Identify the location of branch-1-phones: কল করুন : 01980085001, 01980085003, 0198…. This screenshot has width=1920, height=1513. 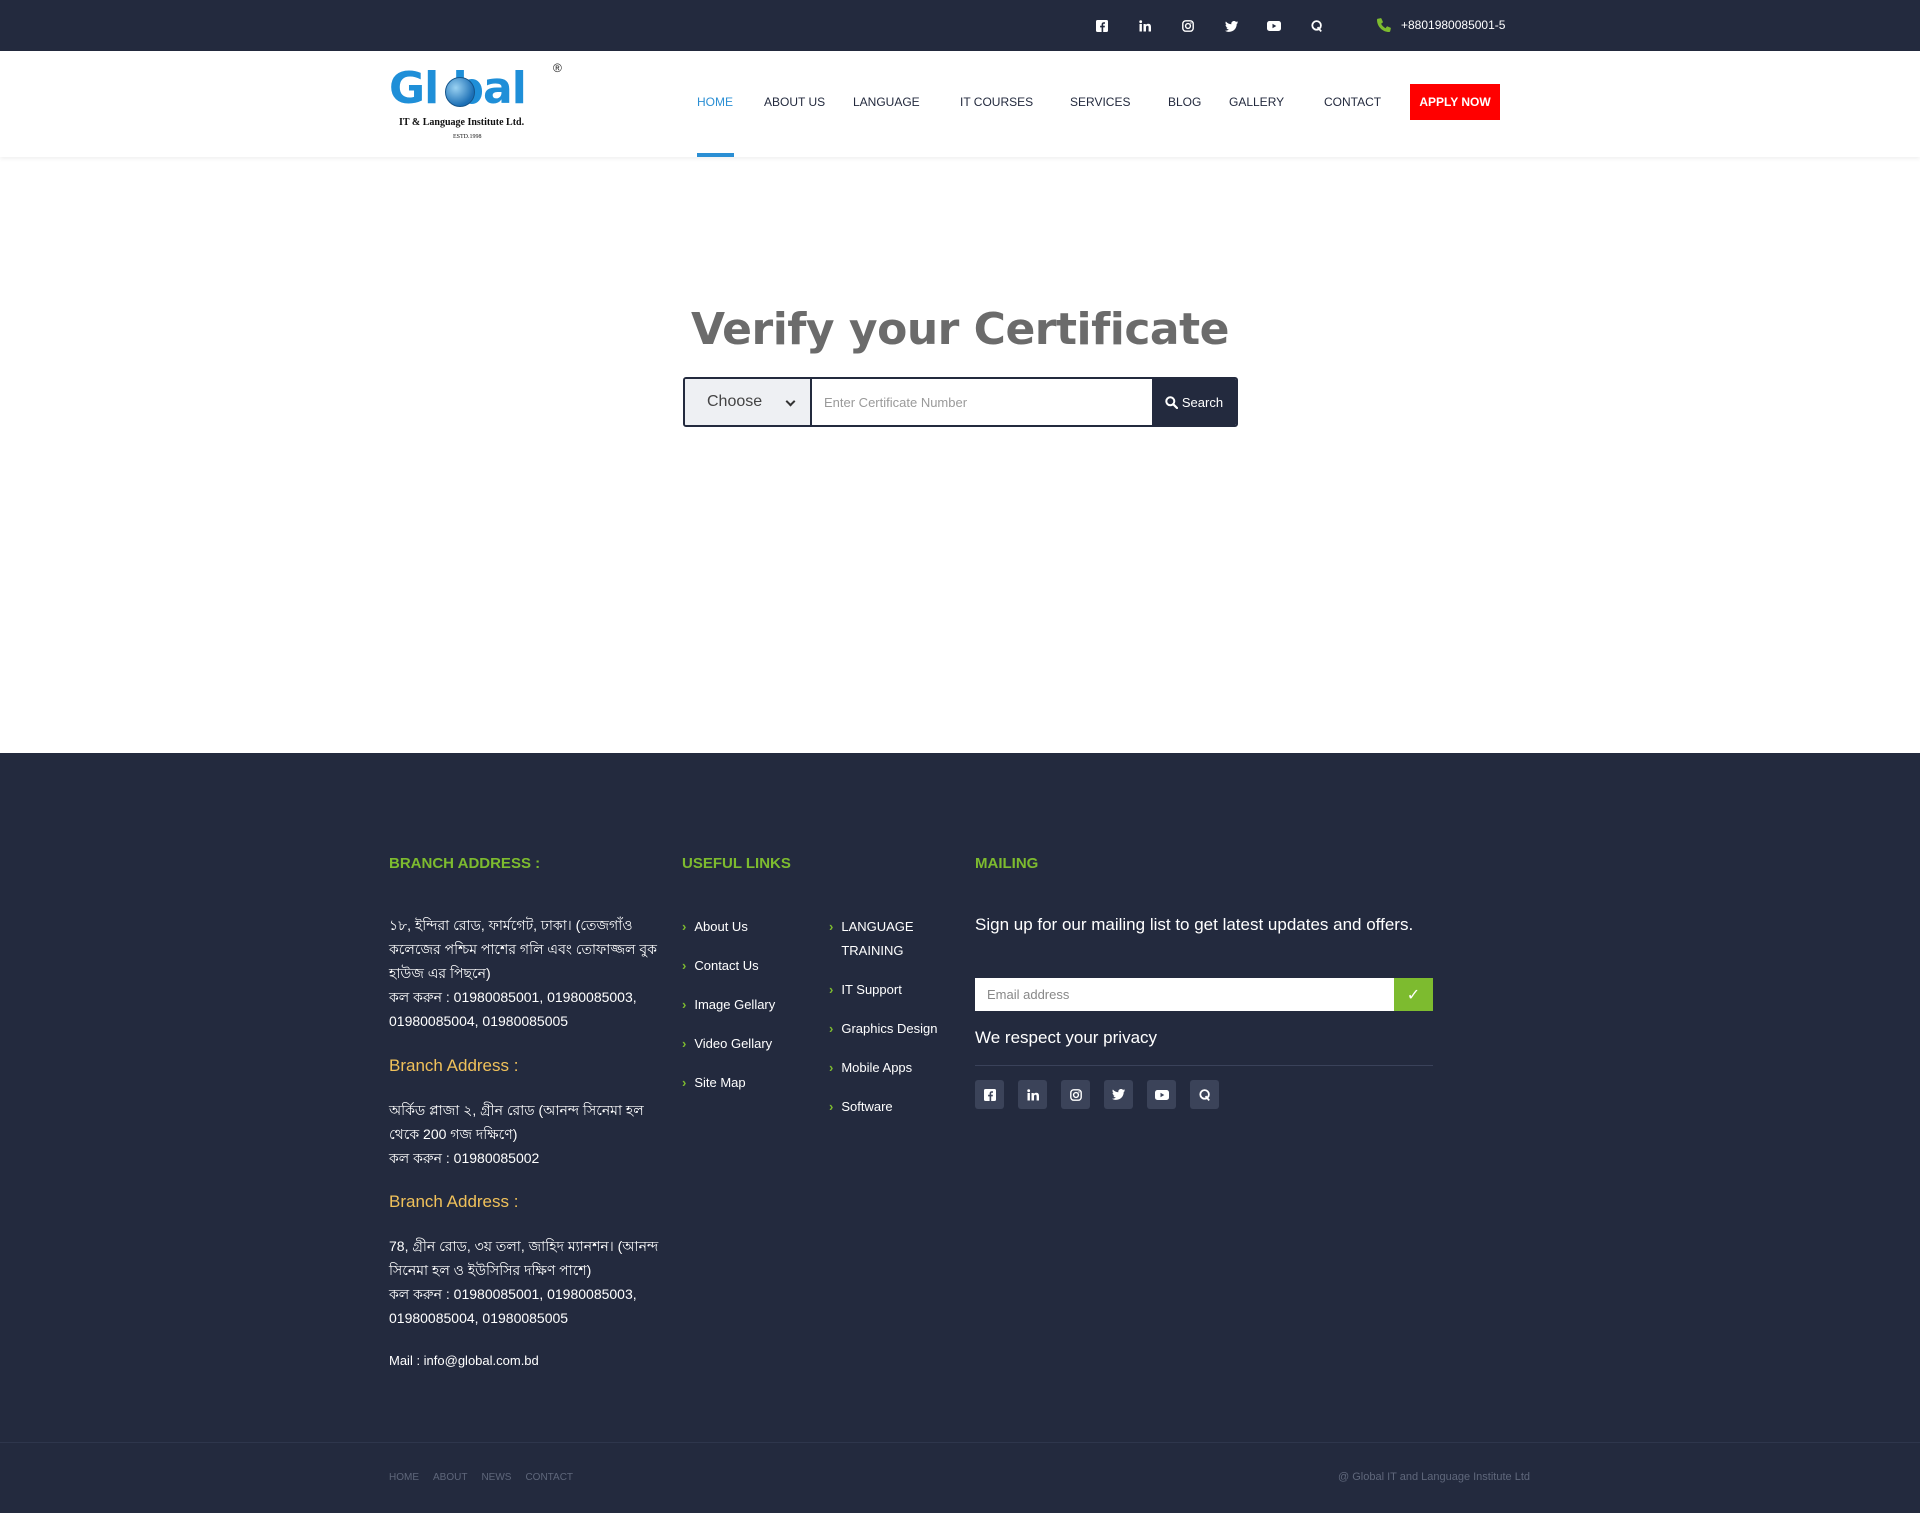
(513, 1009).